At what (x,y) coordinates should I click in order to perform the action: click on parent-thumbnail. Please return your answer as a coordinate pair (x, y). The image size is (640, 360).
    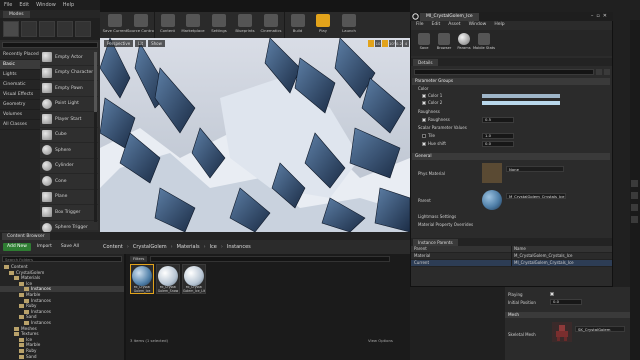
    Looking at the image, I should click on (492, 200).